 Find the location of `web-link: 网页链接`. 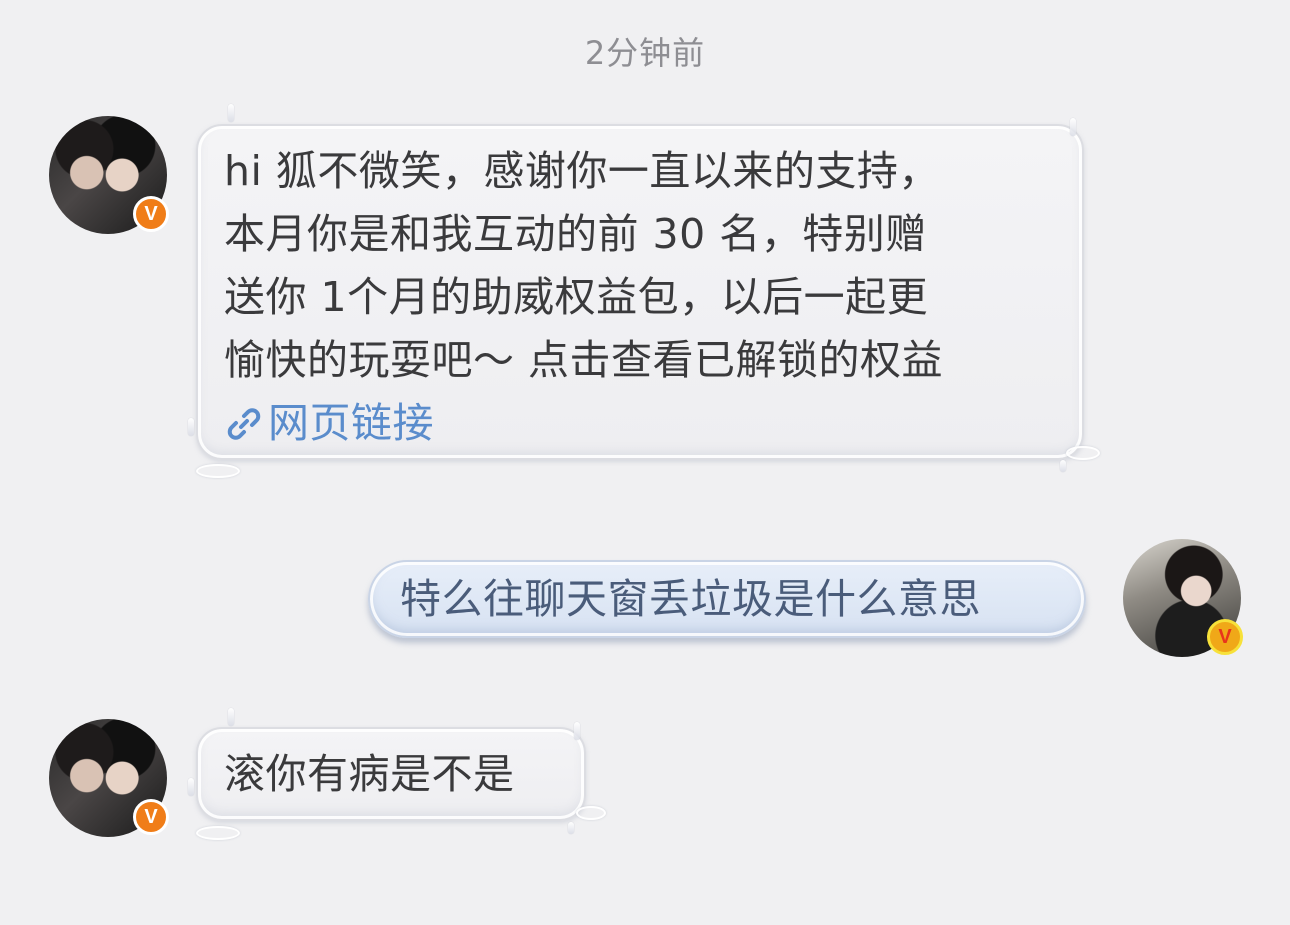

web-link: 网页链接 is located at coordinates (640, 423).